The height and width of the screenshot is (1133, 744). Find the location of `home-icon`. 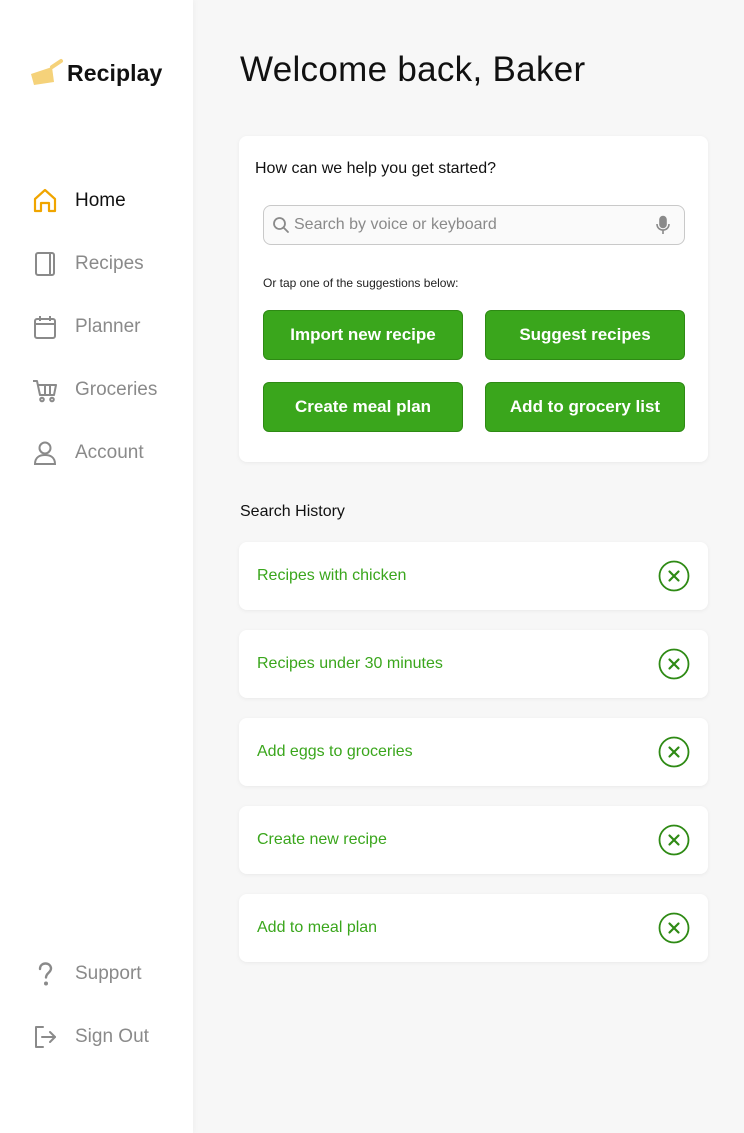

home-icon is located at coordinates (45, 201).